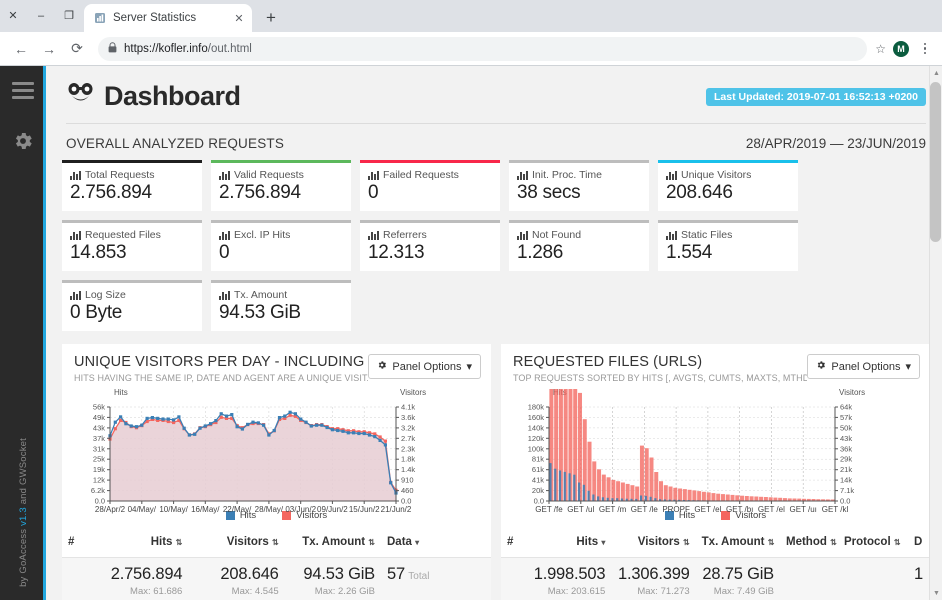 Image resolution: width=942 pixels, height=600 pixels. What do you see at coordinates (408, 459) in the screenshot?
I see `svg-text: 1.8k` at bounding box center [408, 459].